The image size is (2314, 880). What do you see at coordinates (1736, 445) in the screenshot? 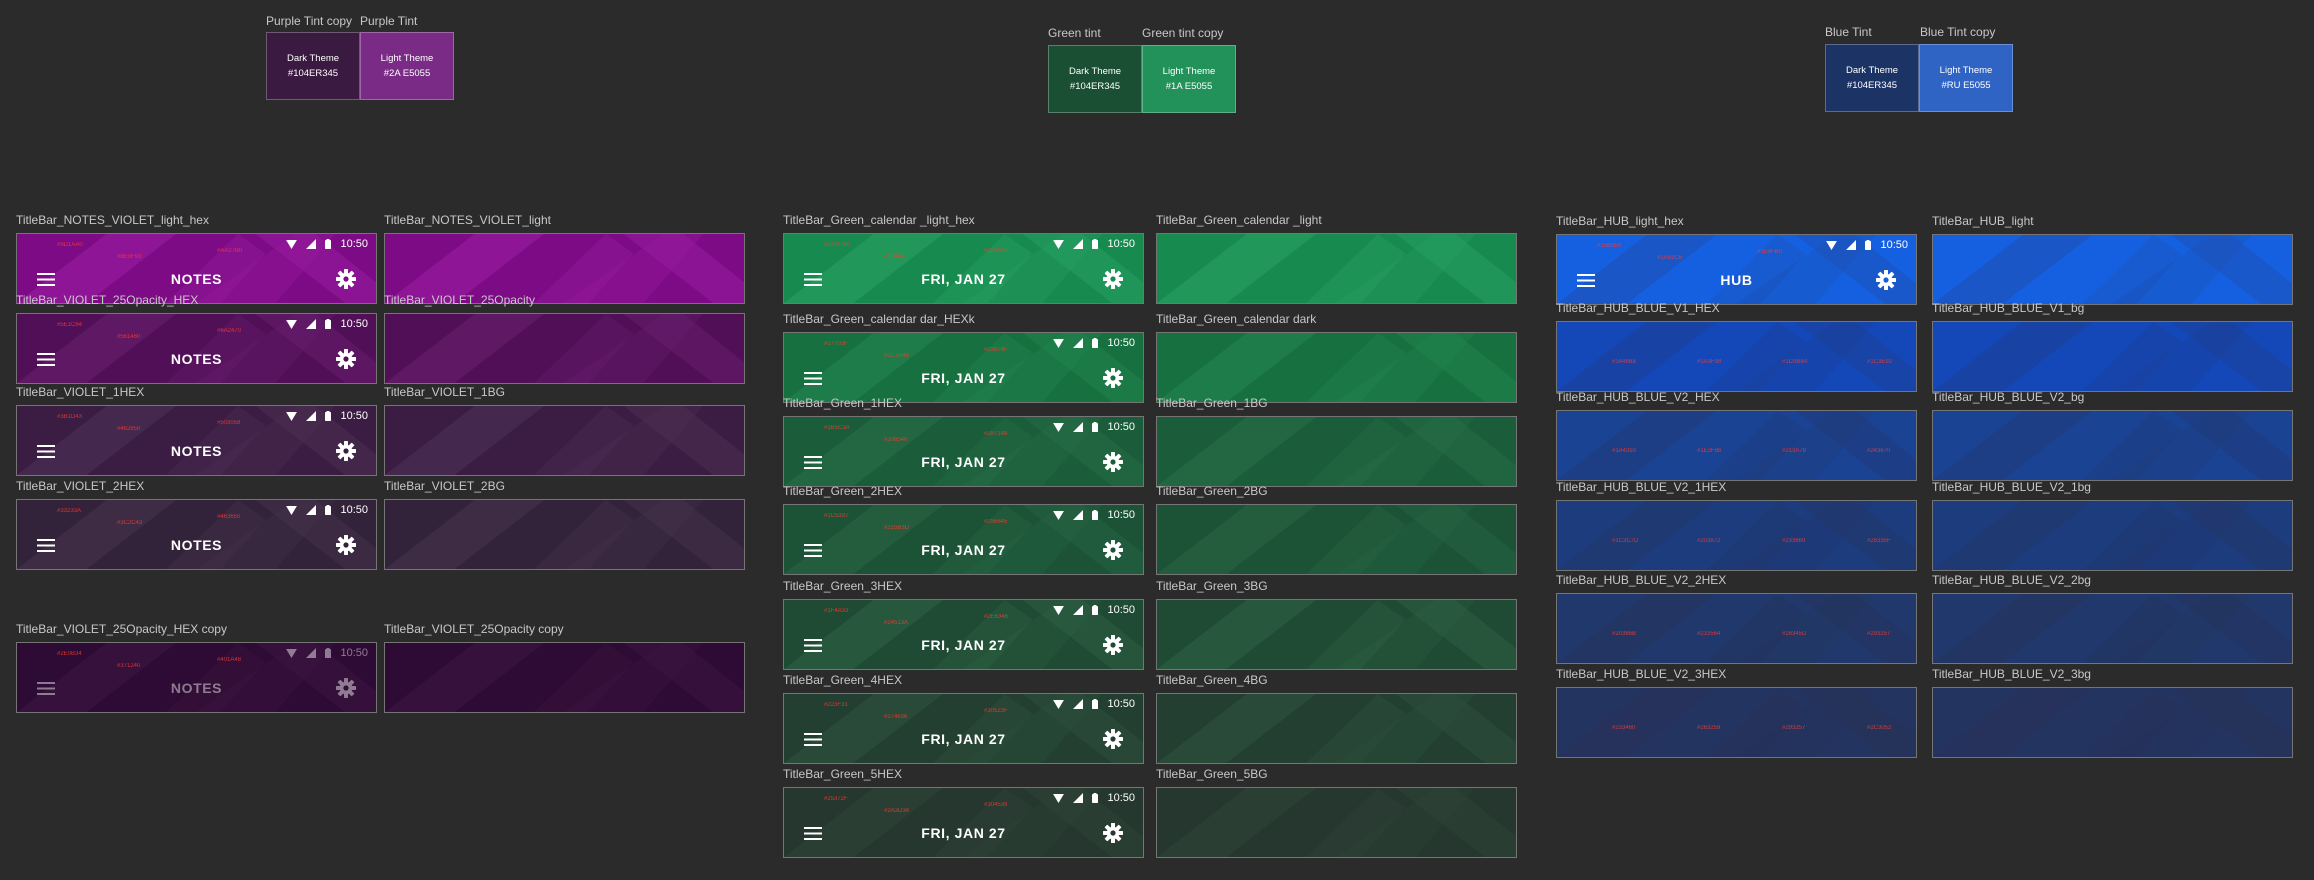
I see `titlebar-preview: #1A4393 #1E3F86 #213A78 #243670` at bounding box center [1736, 445].